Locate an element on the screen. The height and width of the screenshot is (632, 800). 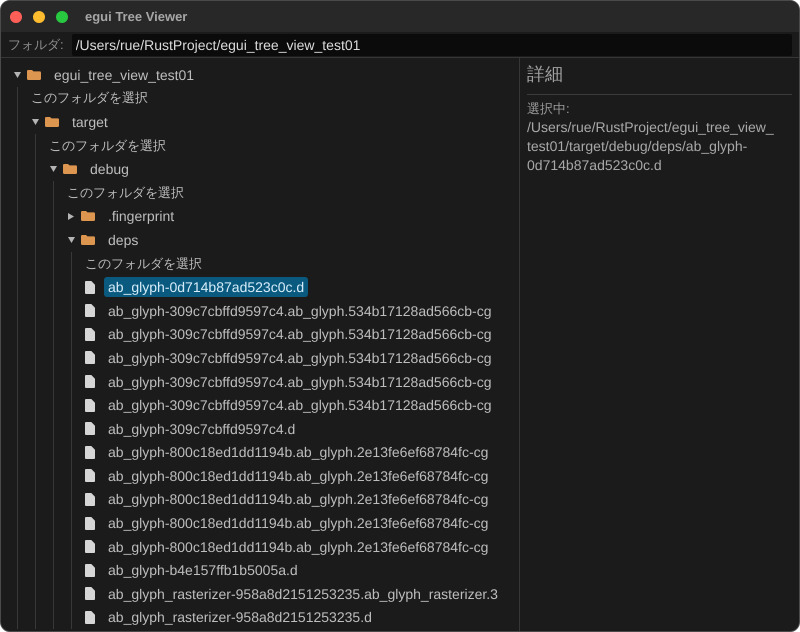
folder-name: deps is located at coordinates (123, 240).